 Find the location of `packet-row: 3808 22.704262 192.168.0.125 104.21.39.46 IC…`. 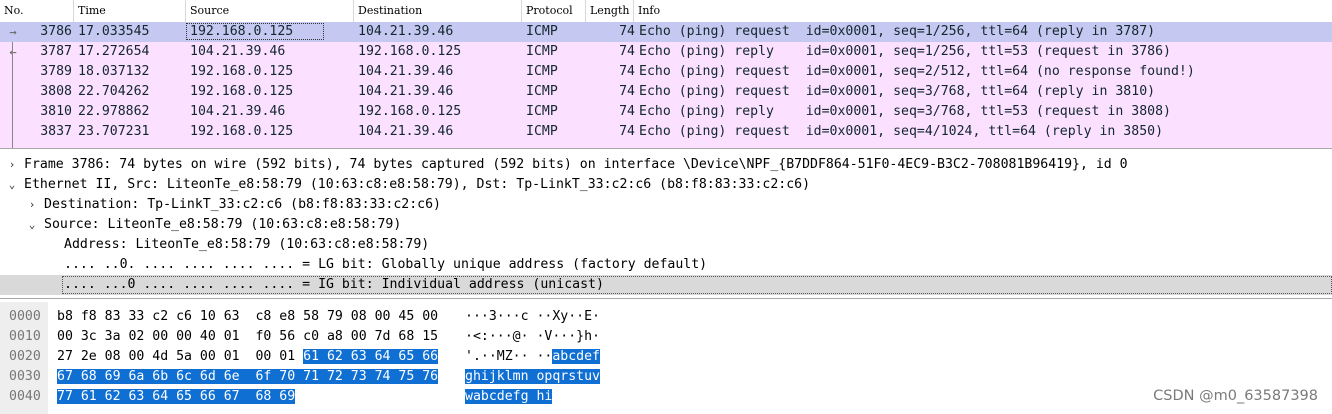

packet-row: 3808 22.704262 192.168.0.125 104.21.39.46 IC… is located at coordinates (666, 92).